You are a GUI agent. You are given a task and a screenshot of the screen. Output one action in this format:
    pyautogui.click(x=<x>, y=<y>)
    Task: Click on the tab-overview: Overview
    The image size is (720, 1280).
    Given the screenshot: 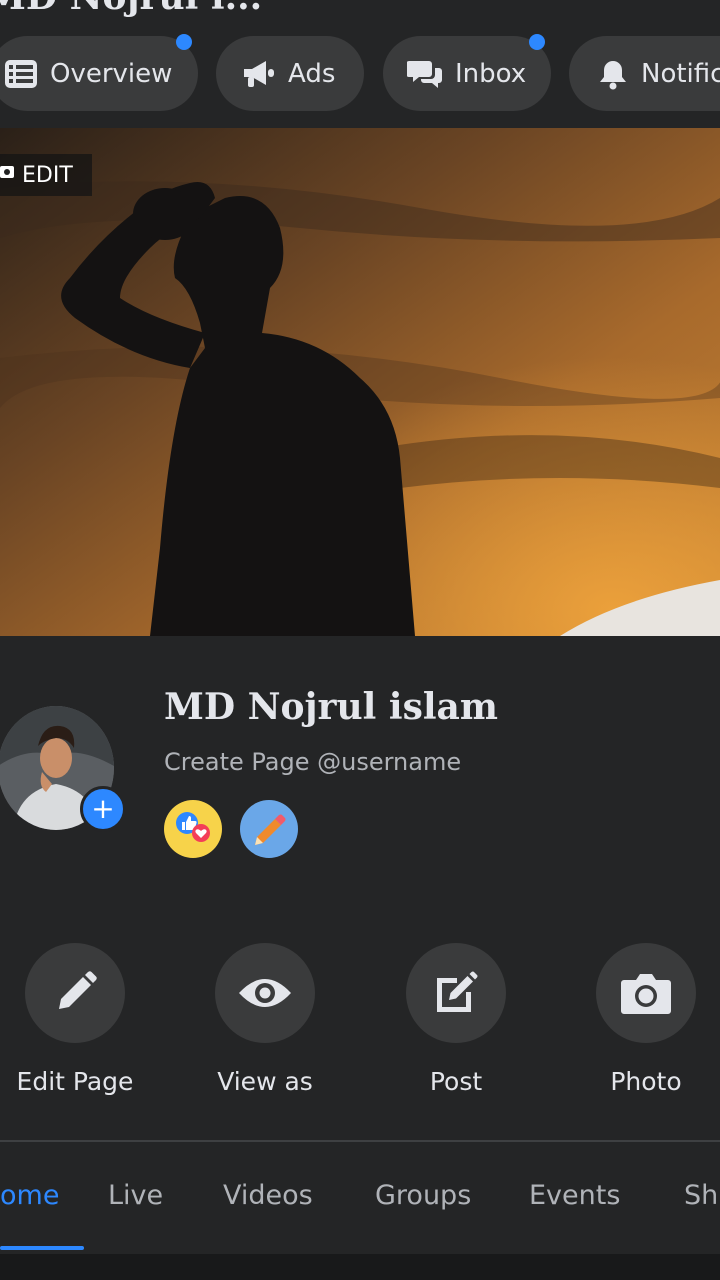 What is the action you would take?
    pyautogui.click(x=99, y=72)
    